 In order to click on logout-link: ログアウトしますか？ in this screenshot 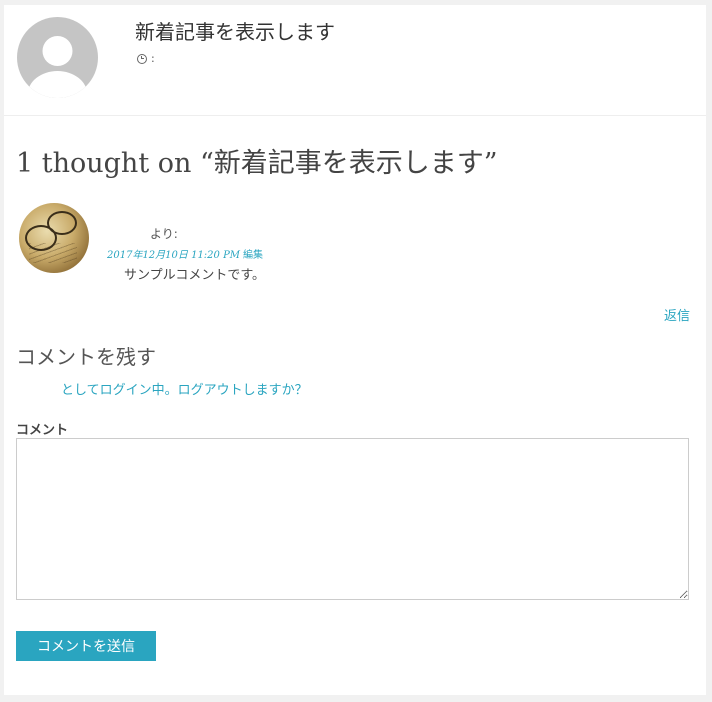, I will do `click(243, 390)`.